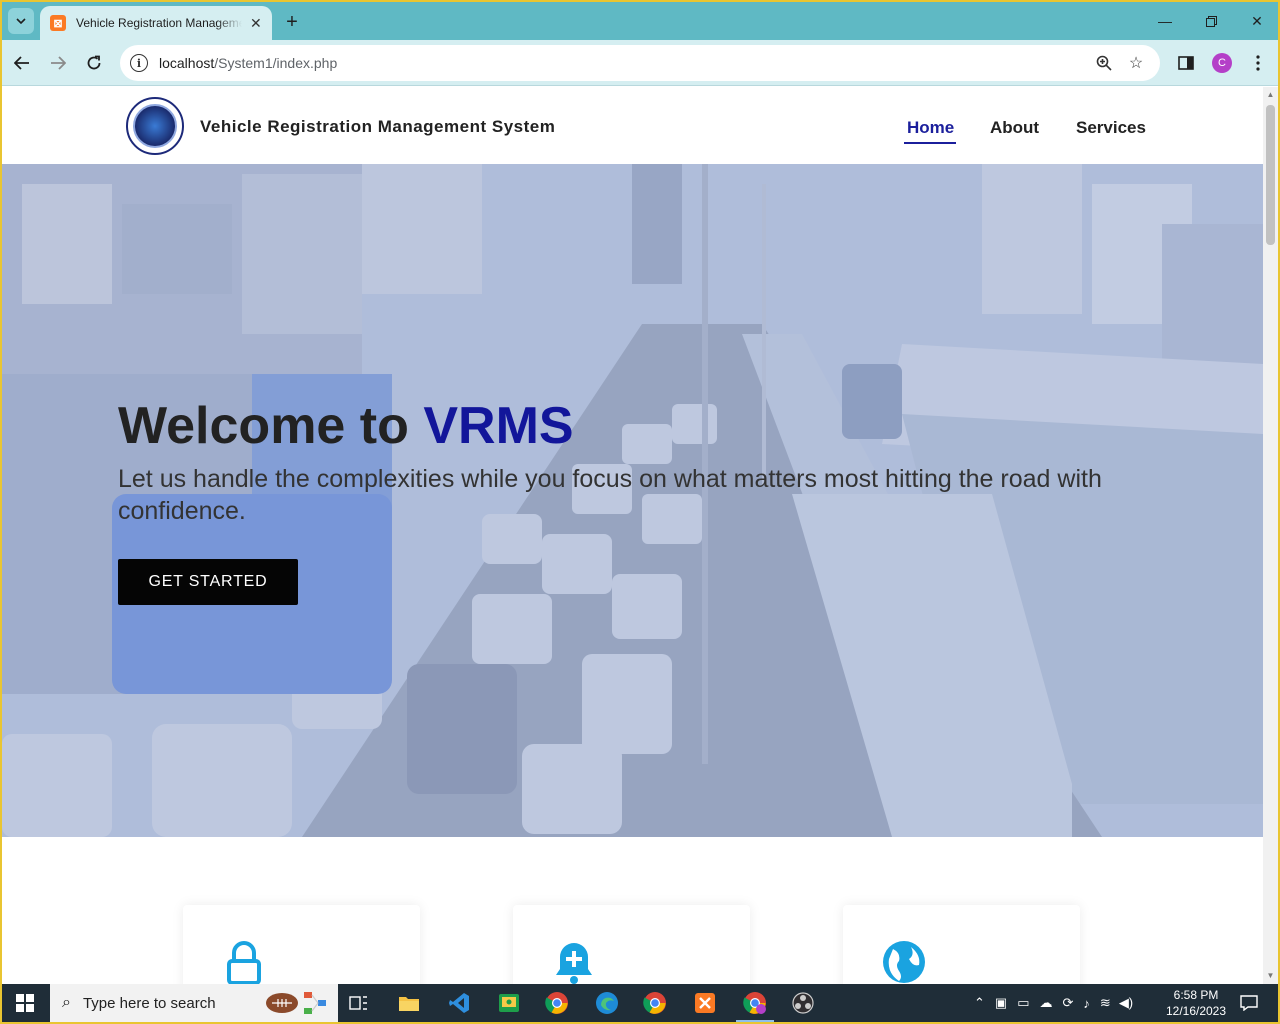 The image size is (1280, 1024). I want to click on meet-now-icon: ▣, so click(1001, 1003).